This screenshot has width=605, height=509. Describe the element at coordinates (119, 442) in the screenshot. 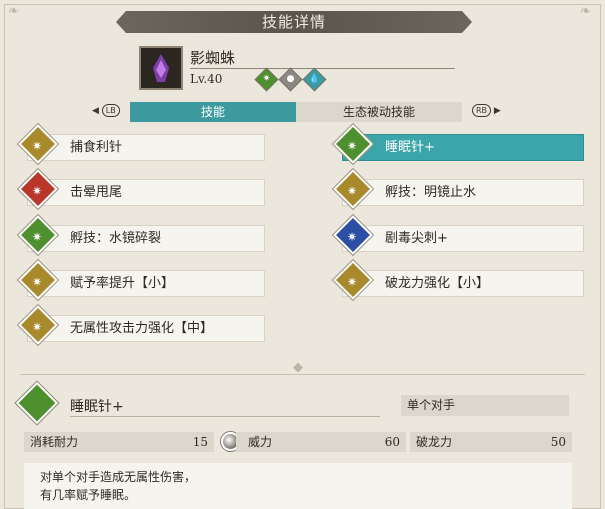

I see `stamina-stat: 消耗耐力 15` at that location.